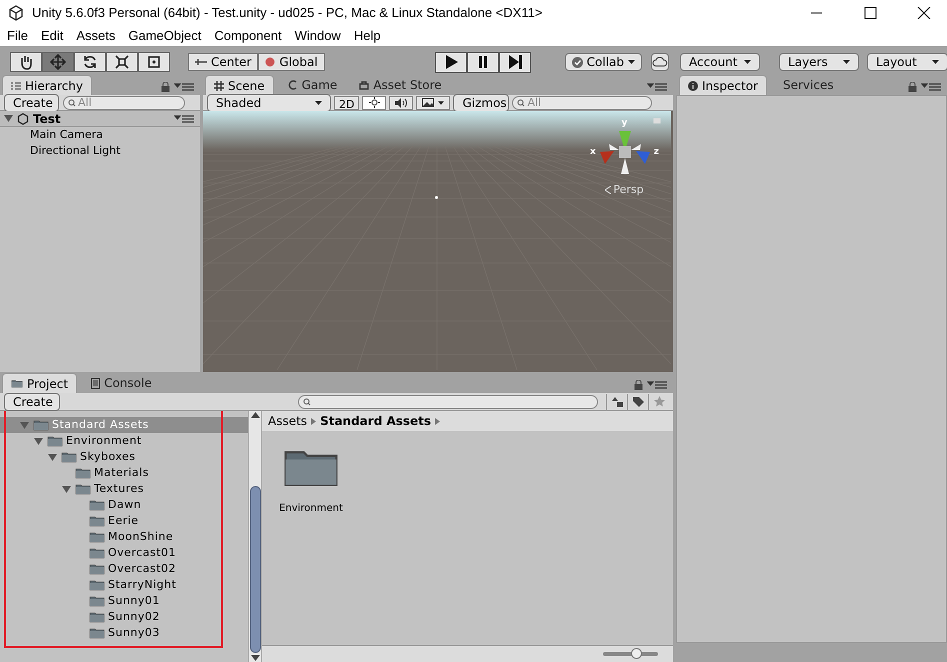  Describe the element at coordinates (603, 62) in the screenshot. I see `collab-button: Collab` at that location.